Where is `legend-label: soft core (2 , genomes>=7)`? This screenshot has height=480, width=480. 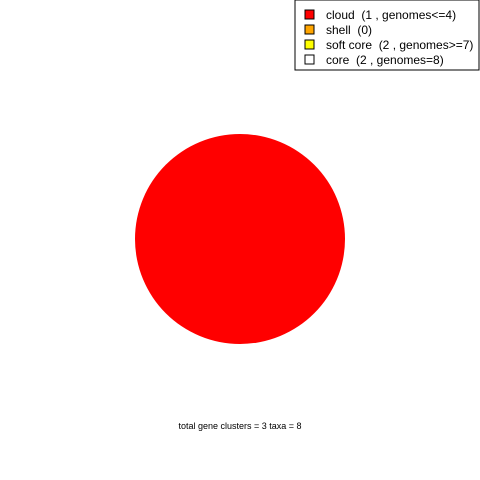 legend-label: soft core (2 , genomes>=7) is located at coordinates (399, 45).